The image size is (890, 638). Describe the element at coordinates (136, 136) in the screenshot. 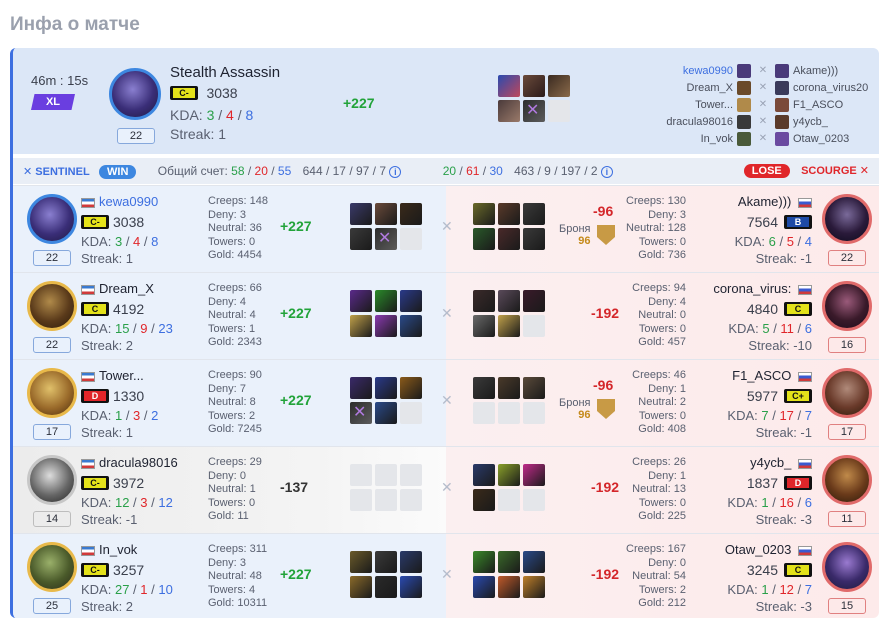

I see `hero-level: 22` at that location.